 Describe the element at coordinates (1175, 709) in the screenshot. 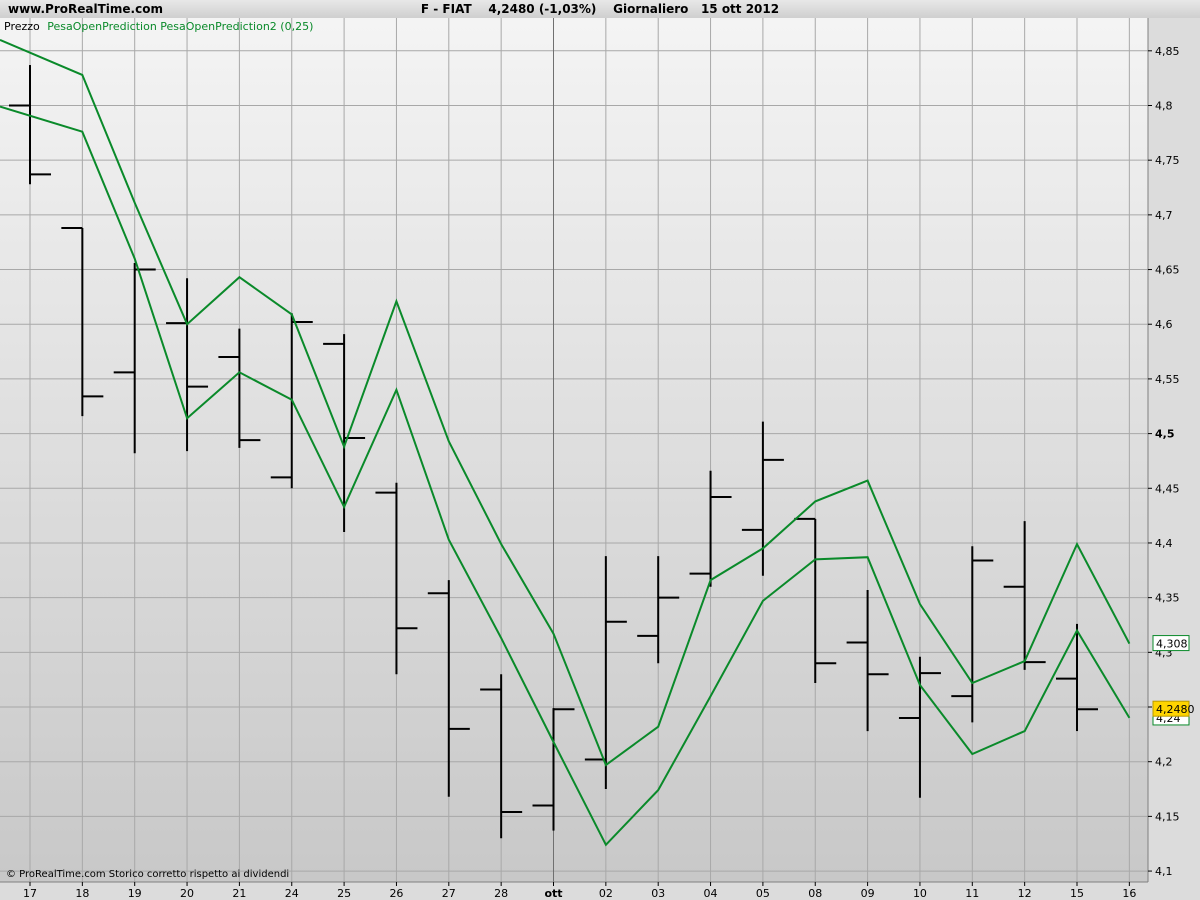

I see `price-last-value-text: 4,2480` at that location.